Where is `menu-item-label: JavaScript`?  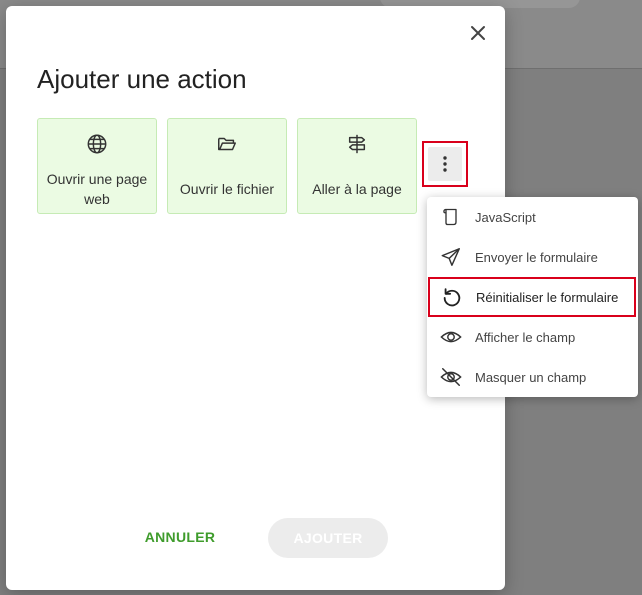 menu-item-label: JavaScript is located at coordinates (505, 217).